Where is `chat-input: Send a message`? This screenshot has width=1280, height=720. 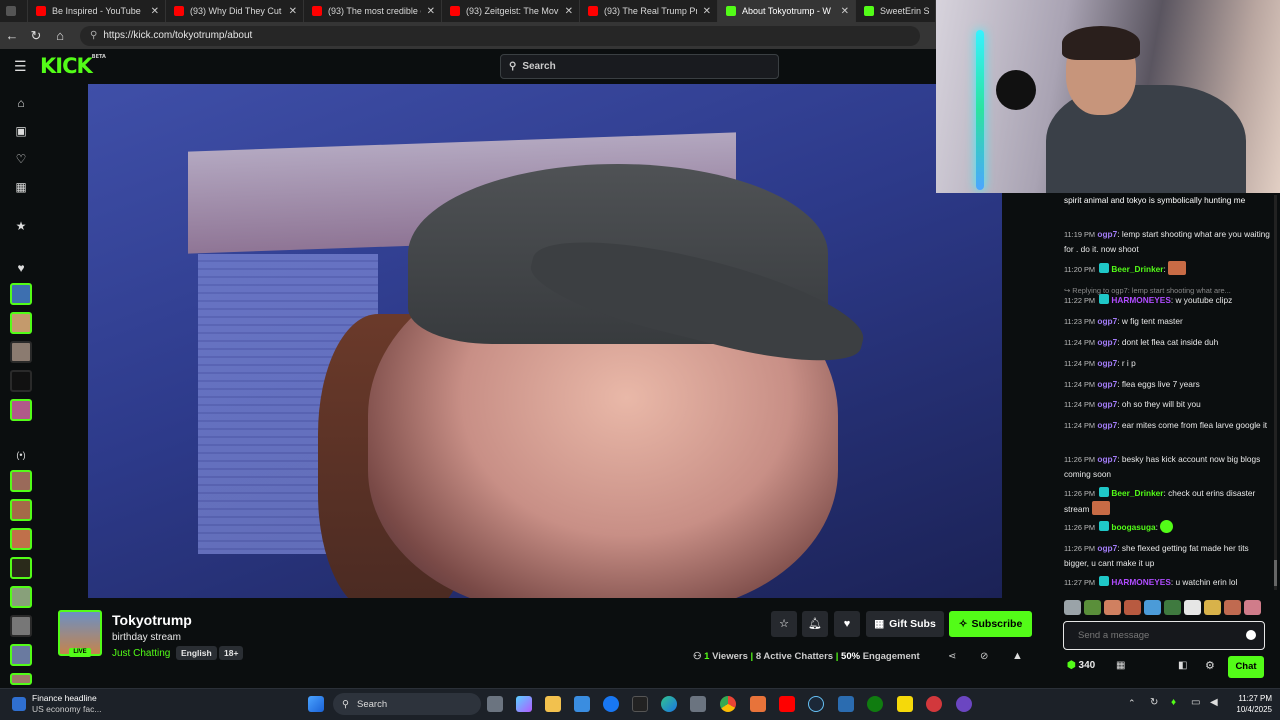
chat-input: Send a message is located at coordinates (1164, 635).